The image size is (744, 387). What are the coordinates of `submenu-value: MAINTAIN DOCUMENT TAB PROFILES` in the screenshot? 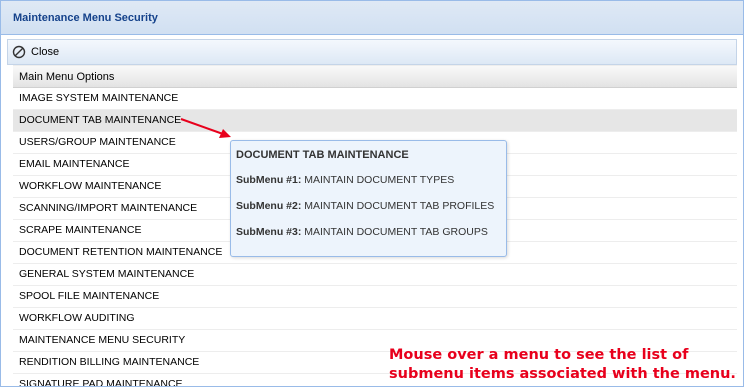 It's located at (399, 206).